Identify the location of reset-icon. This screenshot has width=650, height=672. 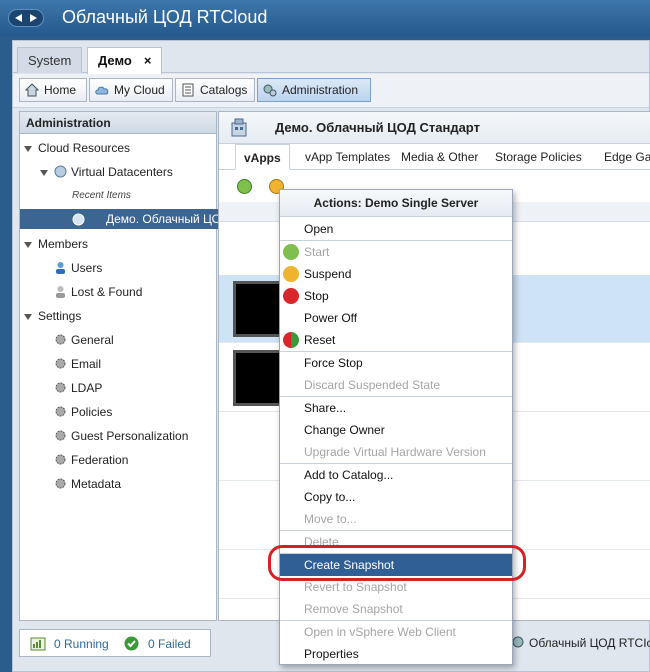
(291, 340).